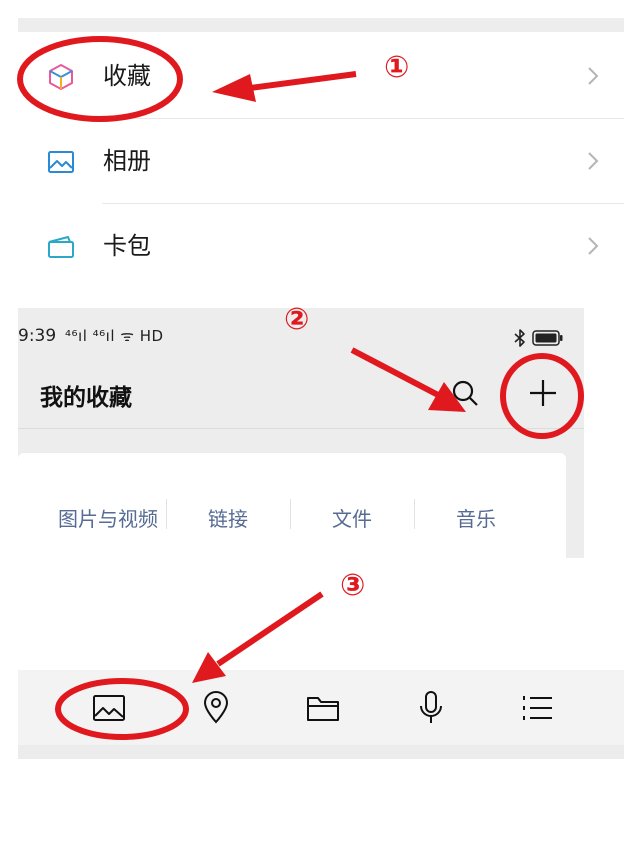  Describe the element at coordinates (353, 585) in the screenshot. I see `annotation-step-3: ③` at that location.